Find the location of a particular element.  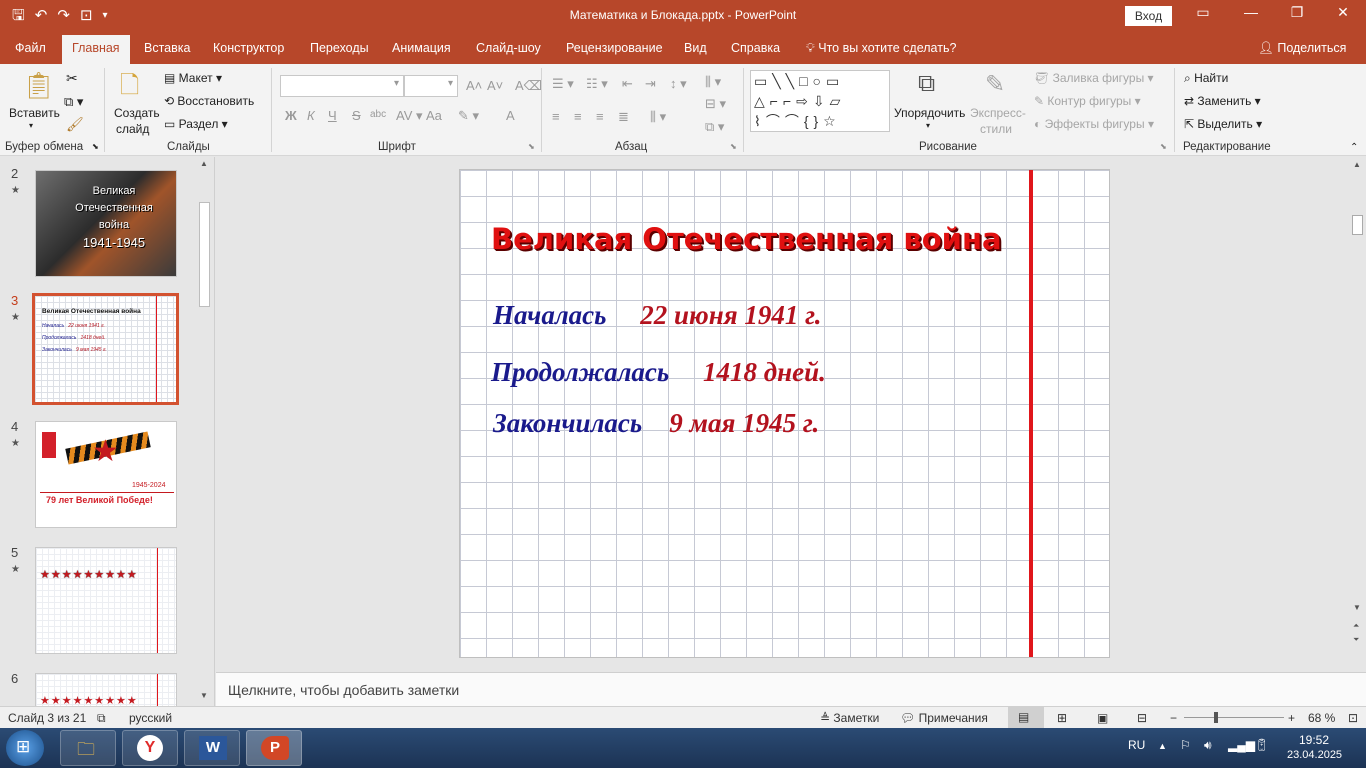

grow-font-icon: A˄ is located at coordinates (474, 85).